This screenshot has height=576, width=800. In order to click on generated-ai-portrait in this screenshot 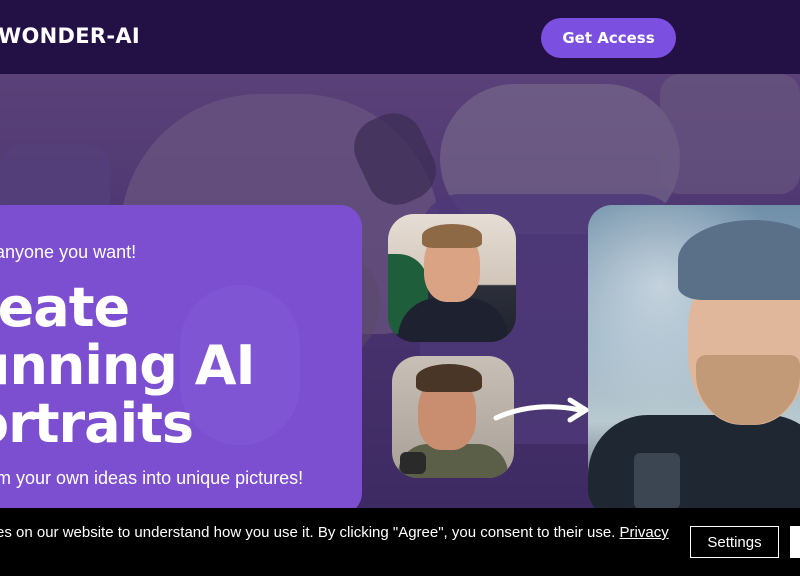, I will do `click(694, 360)`.